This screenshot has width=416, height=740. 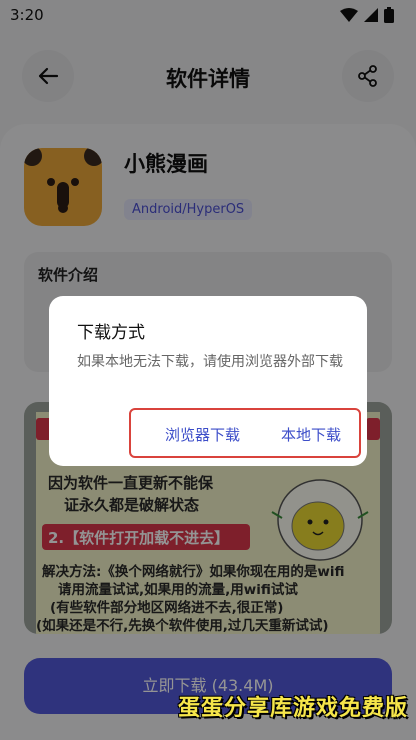 What do you see at coordinates (210, 362) in the screenshot?
I see `dialog-message: 如果本地无法下载，请使用浏览器外部下载` at bounding box center [210, 362].